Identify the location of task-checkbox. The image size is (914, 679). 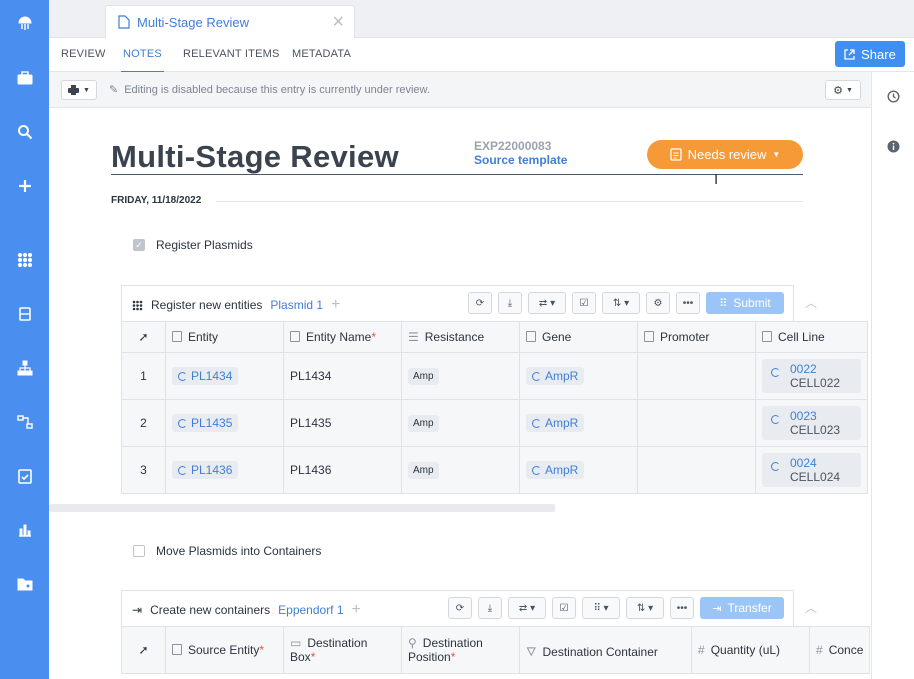
(139, 551).